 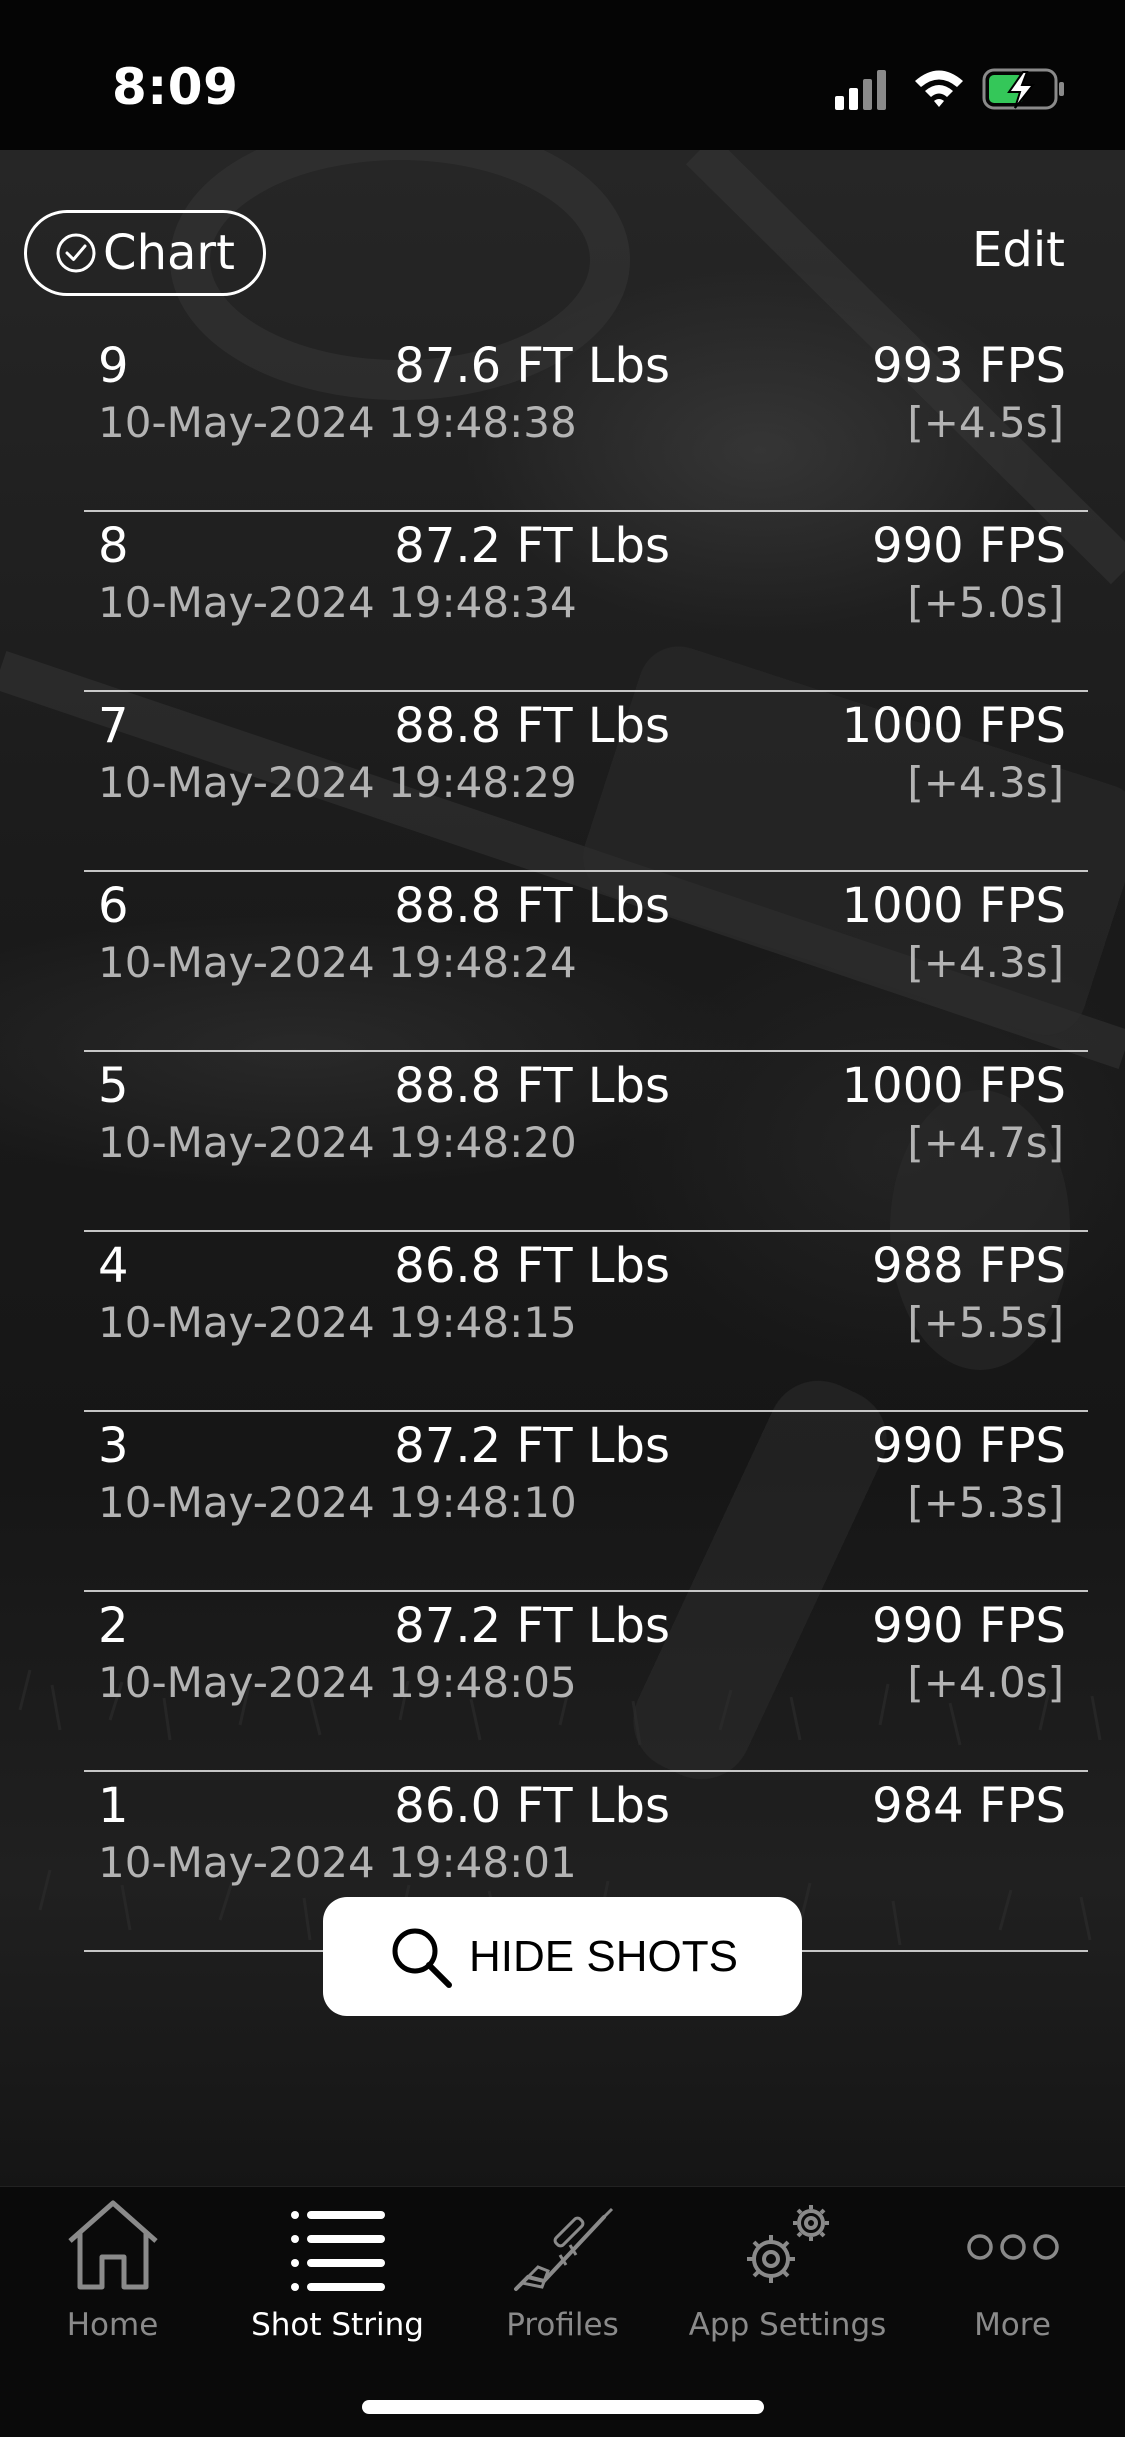 What do you see at coordinates (337, 962) in the screenshot?
I see `shot-timestamp: 10-May-2024 19:48:24` at bounding box center [337, 962].